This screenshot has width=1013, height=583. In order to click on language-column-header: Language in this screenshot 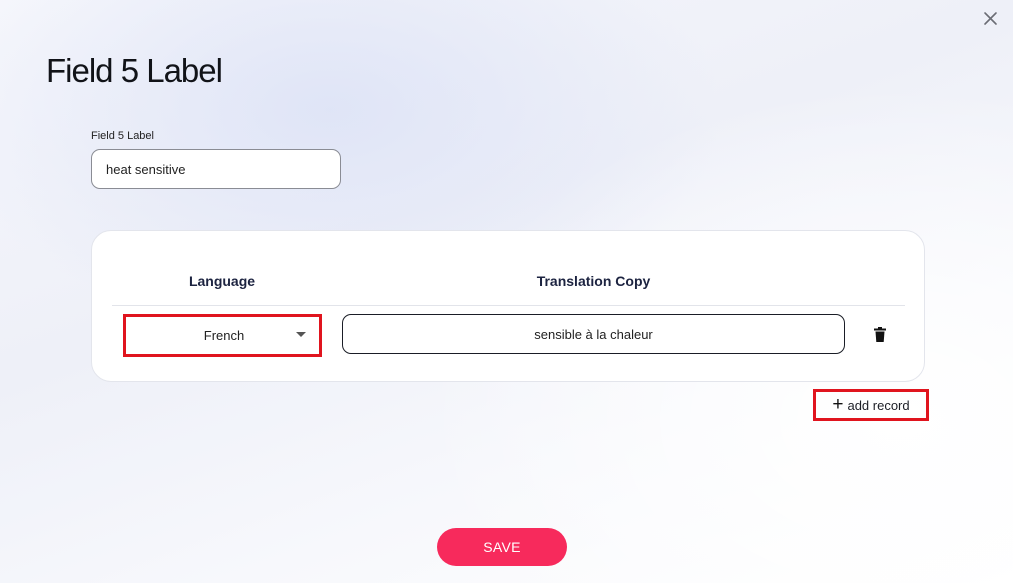, I will do `click(222, 281)`.